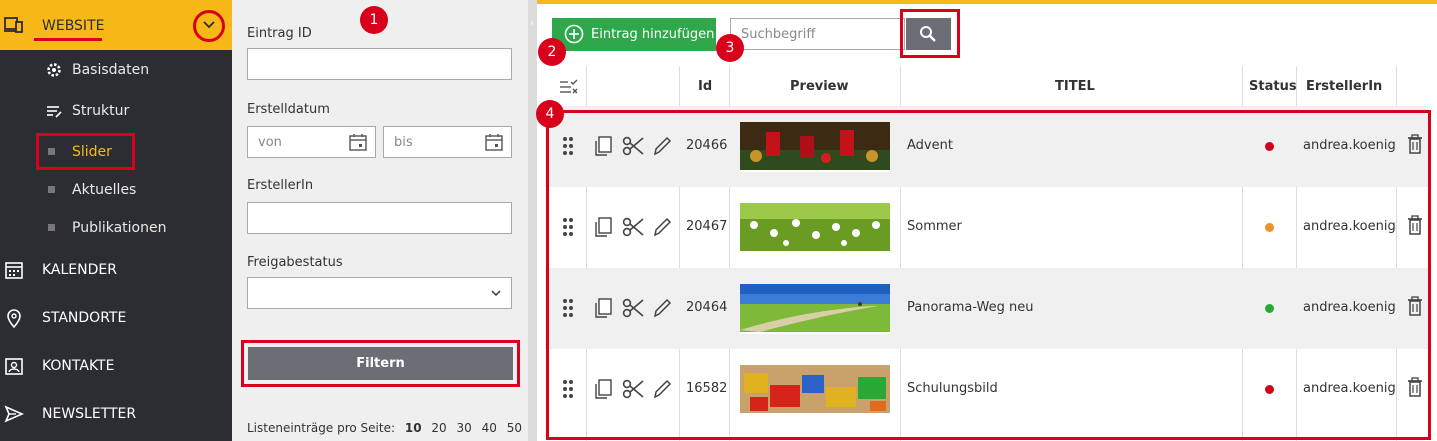 Image resolution: width=1437 pixels, height=441 pixels. What do you see at coordinates (1344, 86) in the screenshot?
I see `column-header-creator: ErstellerIn` at bounding box center [1344, 86].